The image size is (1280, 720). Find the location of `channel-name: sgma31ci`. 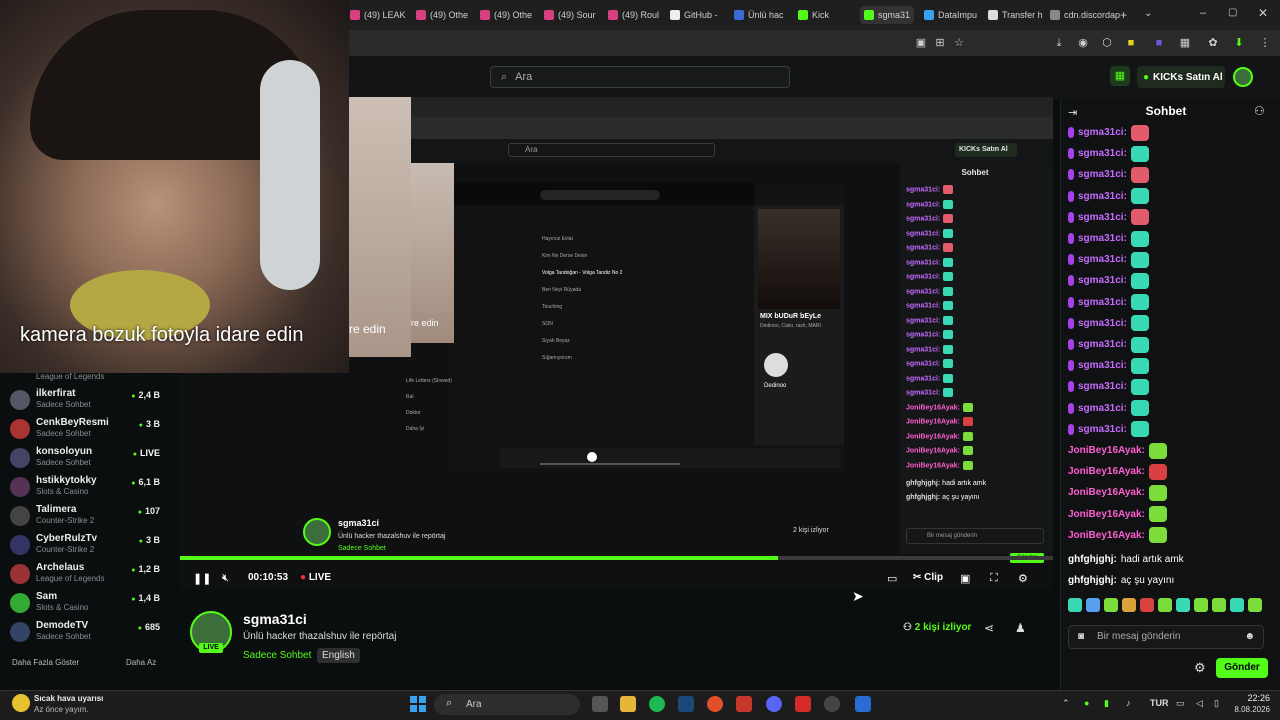

channel-name: sgma31ci is located at coordinates (275, 619).